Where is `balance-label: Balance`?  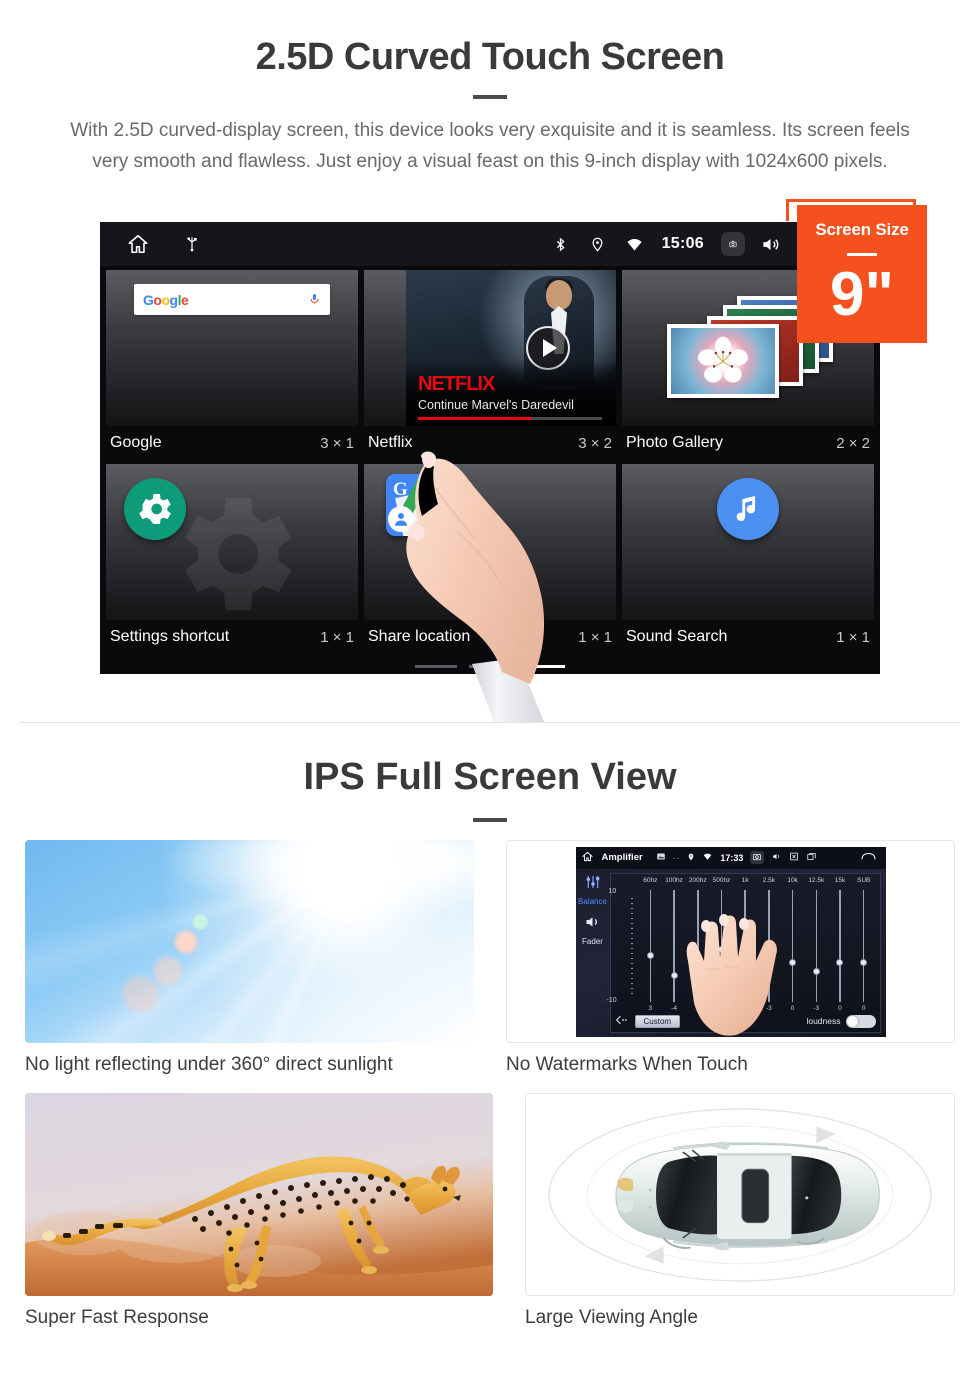
balance-label: Balance is located at coordinates (592, 901).